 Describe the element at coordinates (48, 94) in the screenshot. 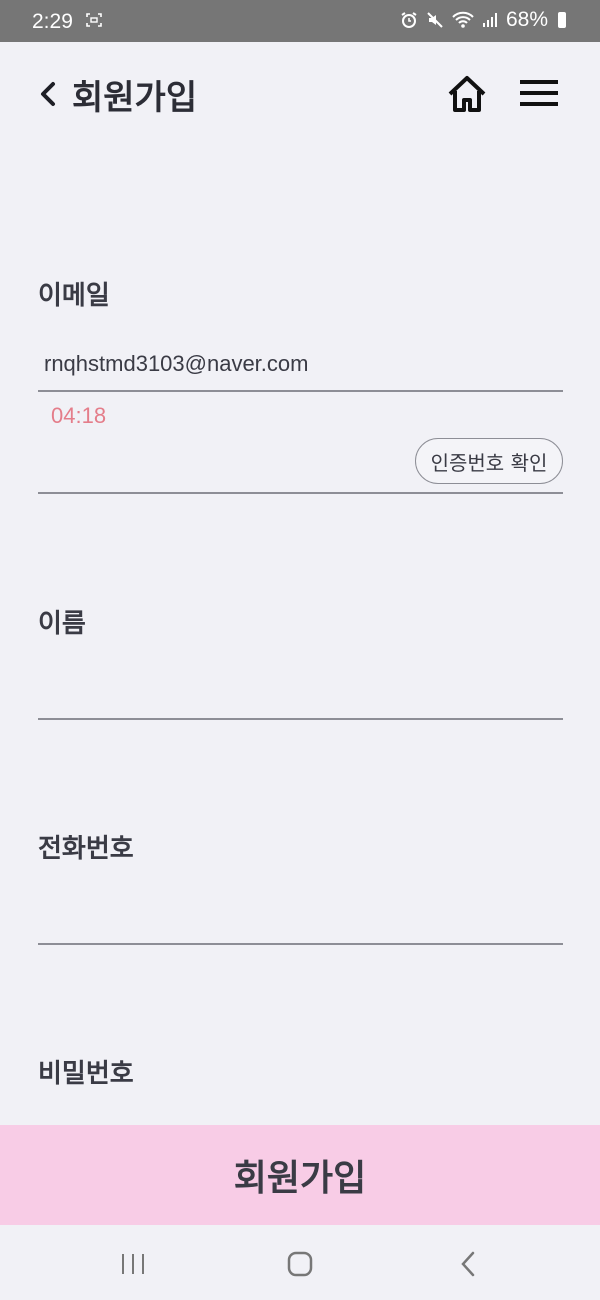

I see `back-arrow-icon` at that location.